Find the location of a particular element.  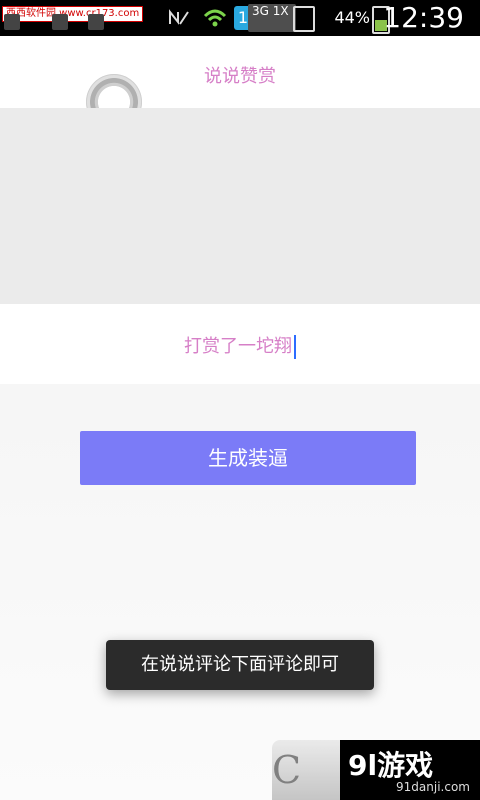

bottom-watermark-right: 9l游戏 91danji.com is located at coordinates (410, 770).